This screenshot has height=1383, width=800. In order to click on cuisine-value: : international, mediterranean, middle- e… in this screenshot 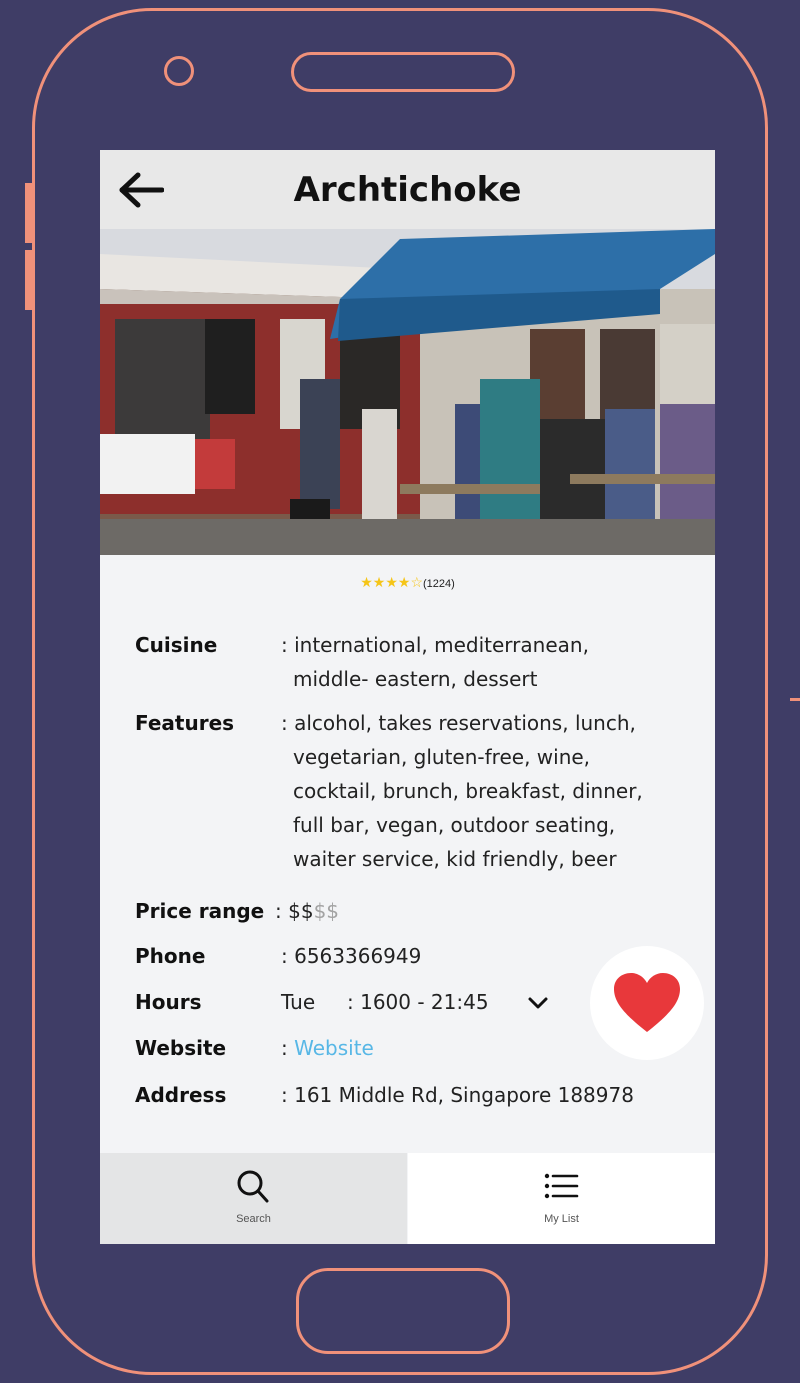, I will do `click(435, 662)`.